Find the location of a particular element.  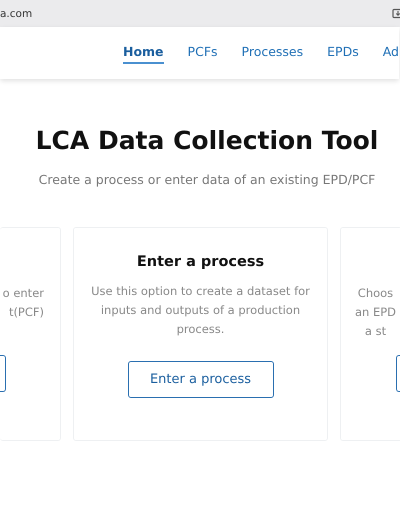

page-subtitle: Create a process or enter data of an existing EPD/PCF is located at coordinates (207, 179).